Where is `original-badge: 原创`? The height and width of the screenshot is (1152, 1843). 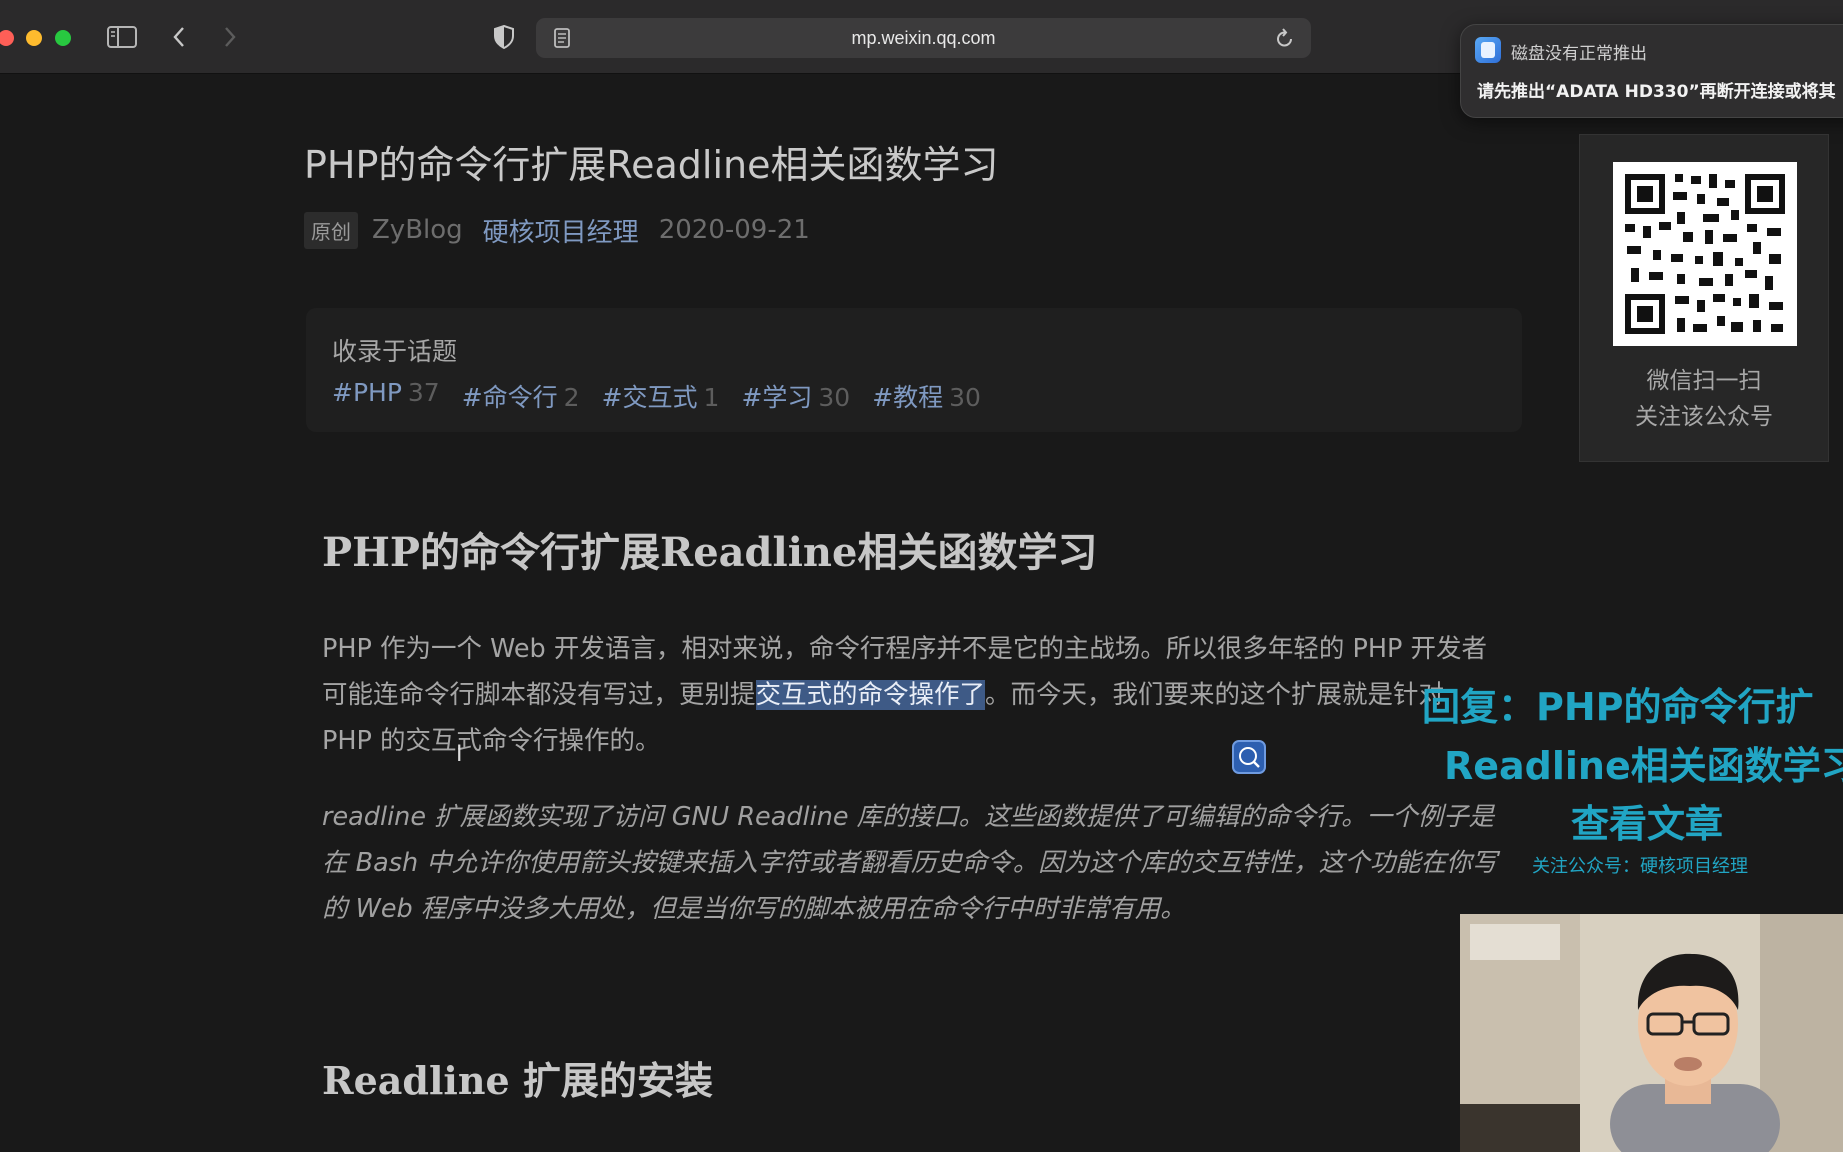 original-badge: 原创 is located at coordinates (331, 230).